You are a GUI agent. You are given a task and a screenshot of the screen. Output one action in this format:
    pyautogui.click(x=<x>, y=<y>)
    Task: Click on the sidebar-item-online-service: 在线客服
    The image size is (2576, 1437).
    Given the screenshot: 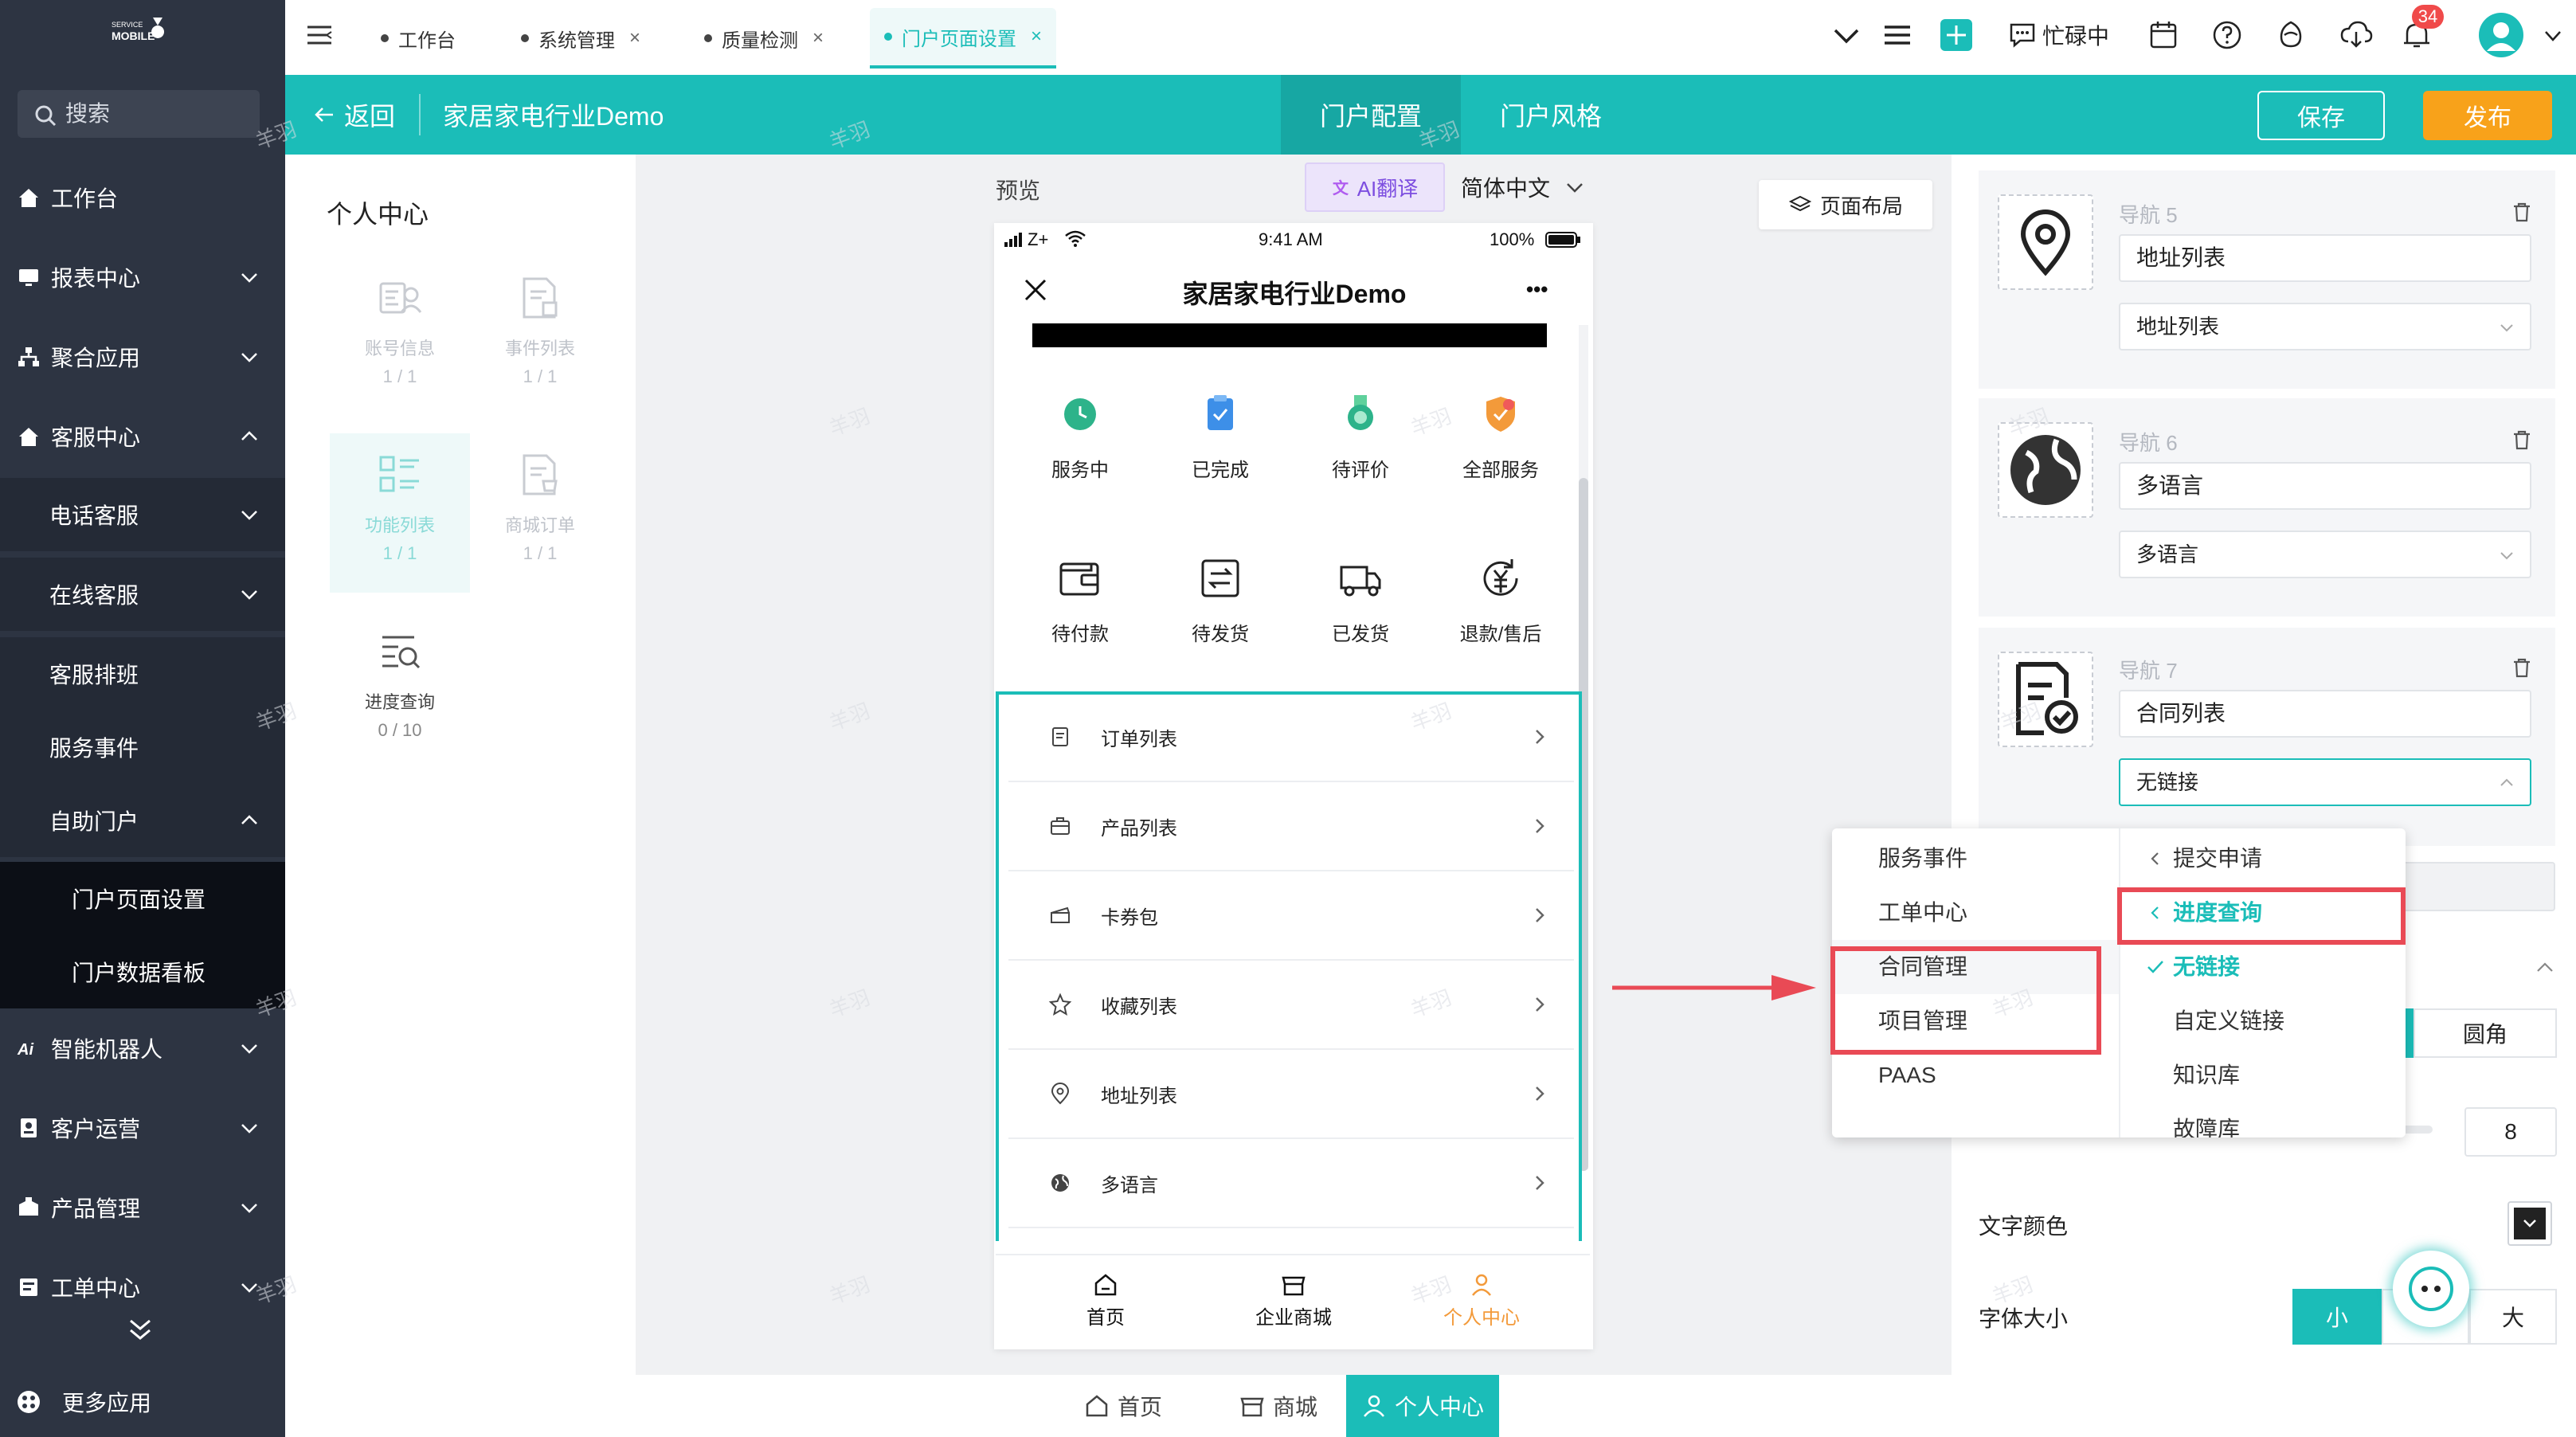 What is the action you would take?
    pyautogui.click(x=142, y=594)
    